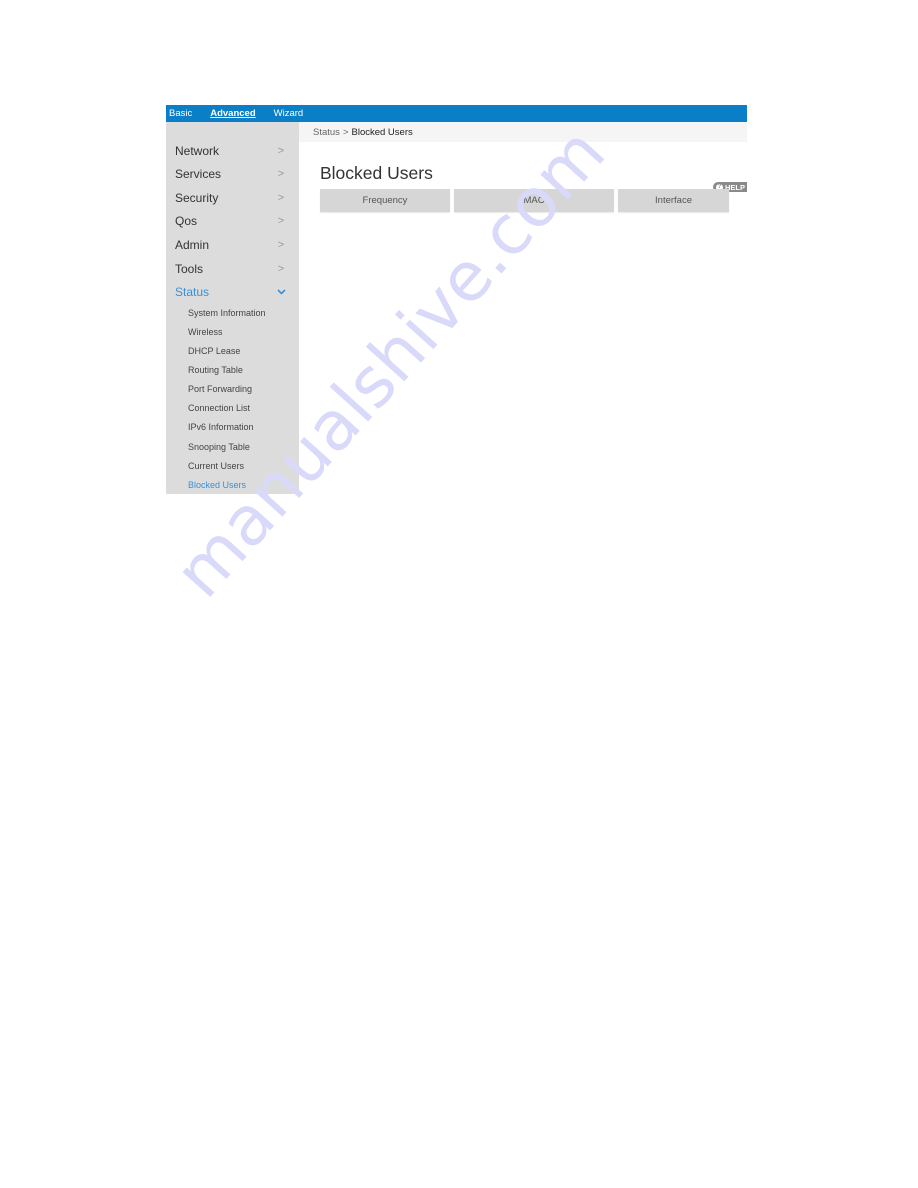 The image size is (918, 1188). I want to click on column-header-frequency: Frequency, so click(385, 200).